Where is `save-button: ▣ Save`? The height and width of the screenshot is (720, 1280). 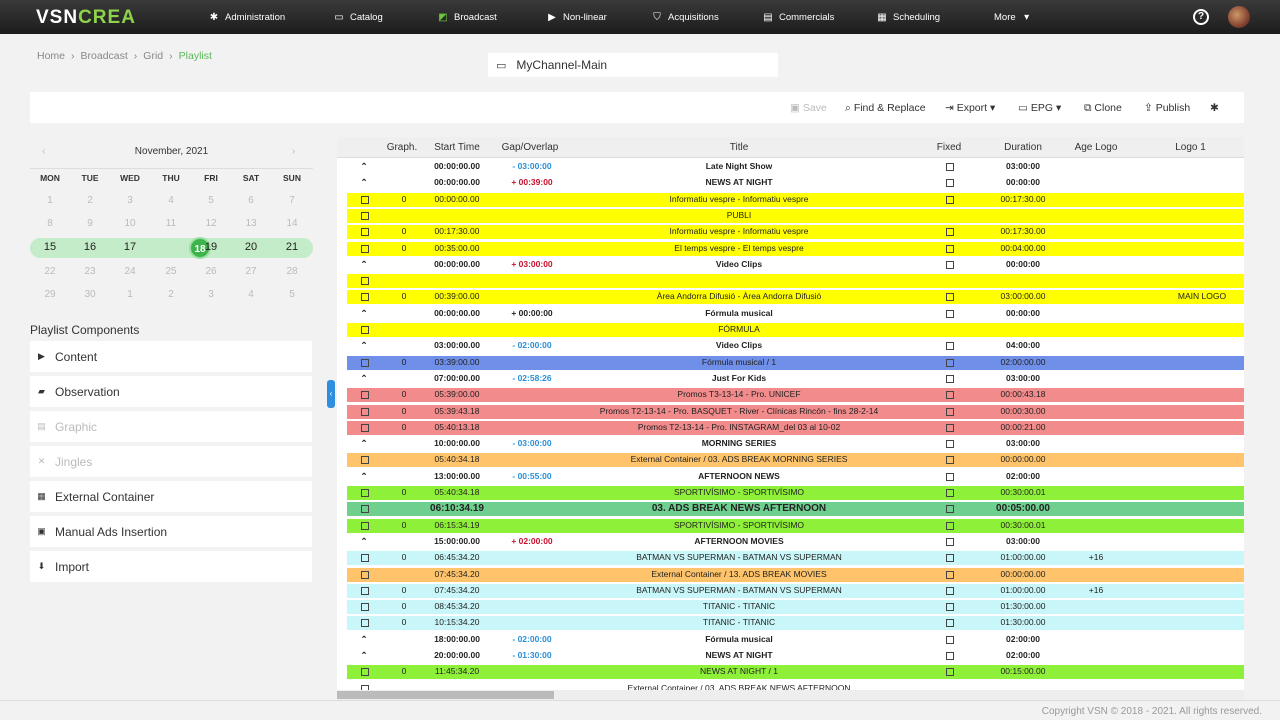
save-button: ▣ Save is located at coordinates (808, 108).